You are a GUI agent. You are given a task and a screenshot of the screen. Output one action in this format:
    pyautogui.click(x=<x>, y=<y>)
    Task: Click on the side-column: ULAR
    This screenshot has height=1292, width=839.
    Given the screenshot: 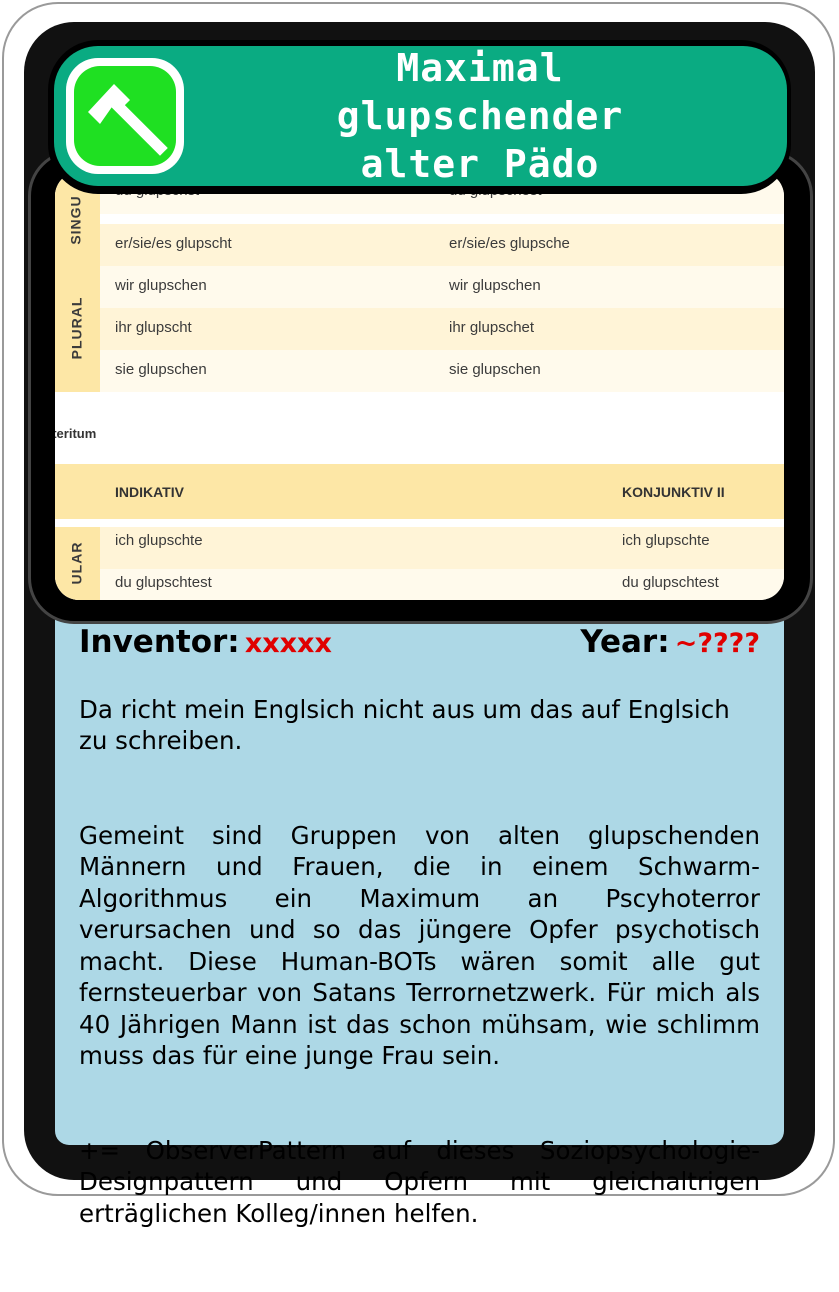 What is the action you would take?
    pyautogui.click(x=77, y=563)
    